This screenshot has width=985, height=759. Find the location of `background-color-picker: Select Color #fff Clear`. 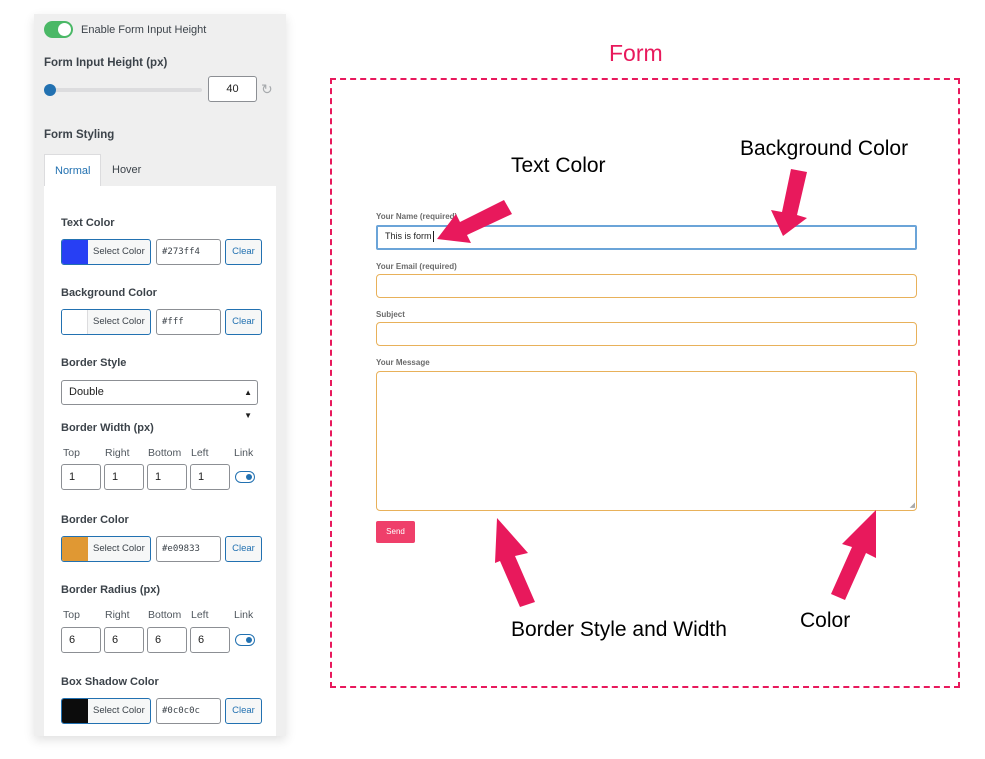

background-color-picker: Select Color #fff Clear is located at coordinates (162, 322).